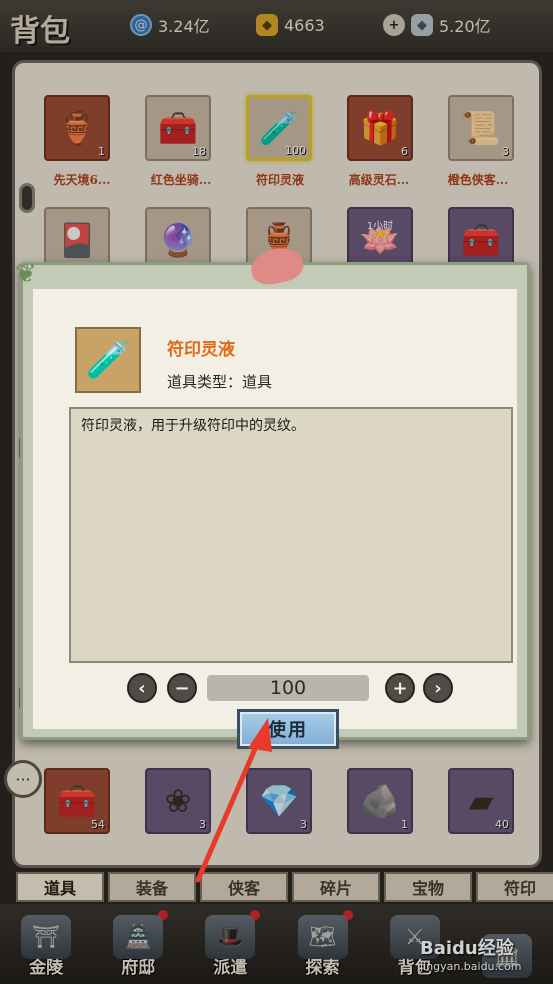 This screenshot has width=553, height=984. What do you see at coordinates (438, 688) in the screenshot?
I see `chevron-right-icon: ›` at bounding box center [438, 688].